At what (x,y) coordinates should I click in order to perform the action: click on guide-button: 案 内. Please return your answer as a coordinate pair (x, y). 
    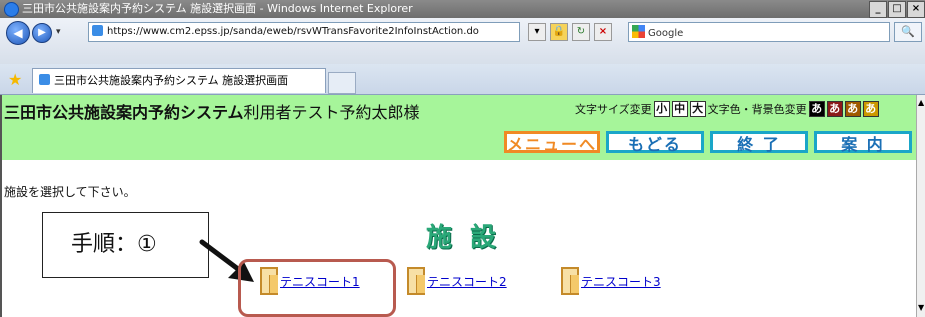
    Looking at the image, I should click on (863, 142).